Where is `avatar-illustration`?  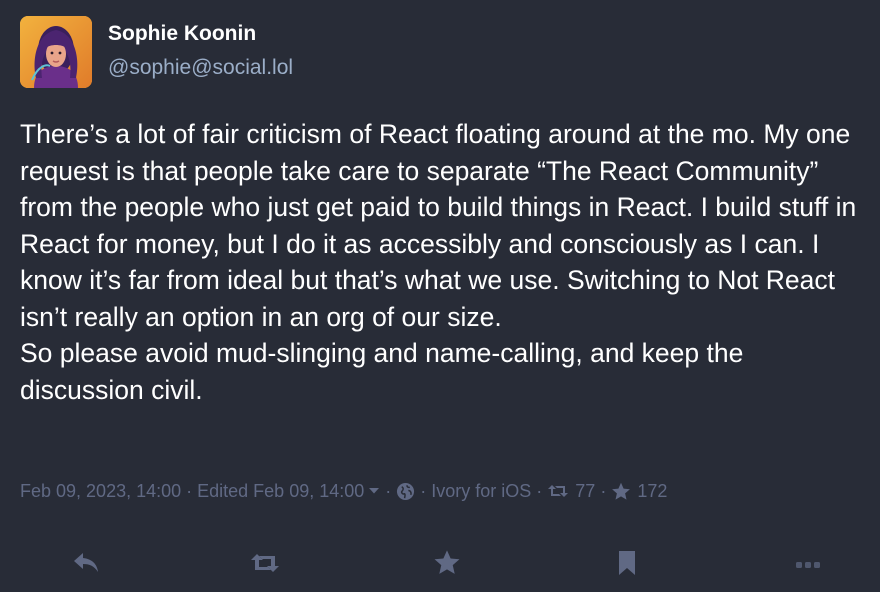
avatar-illustration is located at coordinates (56, 52).